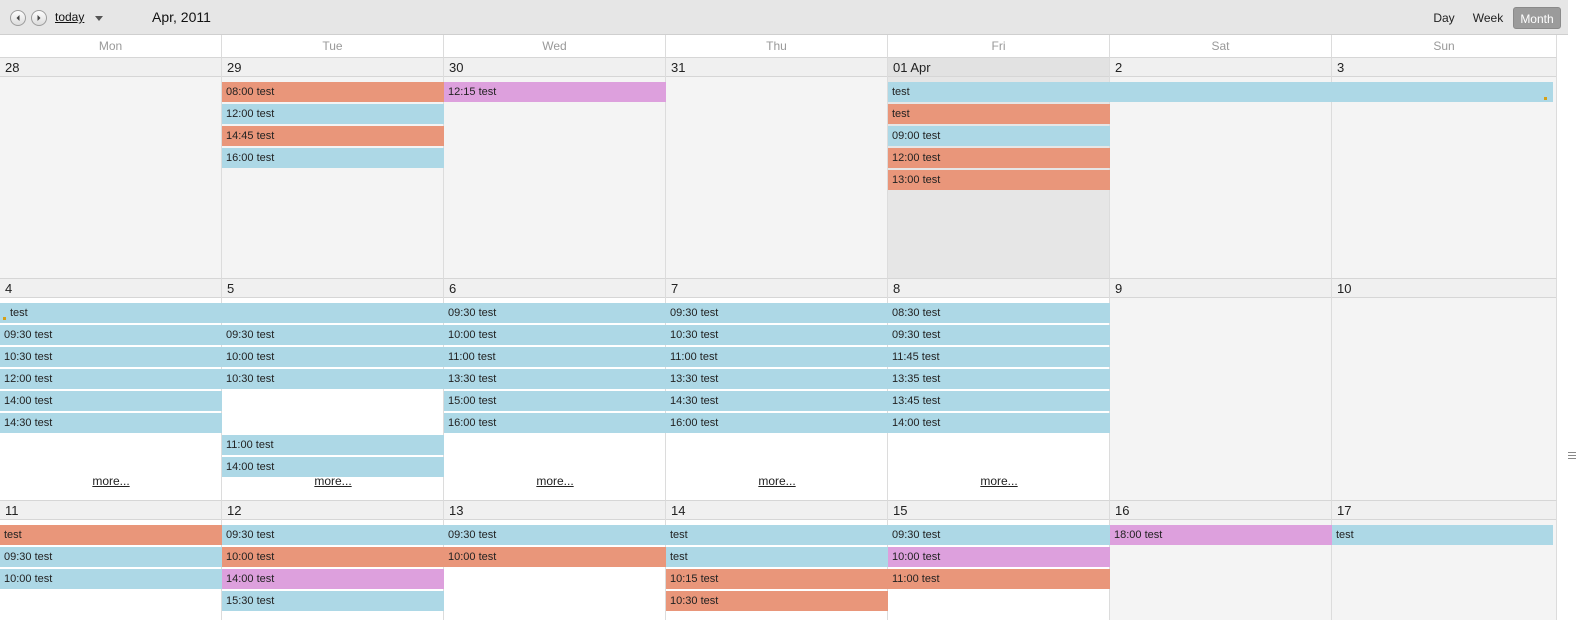 Image resolution: width=1579 pixels, height=620 pixels. What do you see at coordinates (1221, 560) in the screenshot?
I see `day-cell: 16` at bounding box center [1221, 560].